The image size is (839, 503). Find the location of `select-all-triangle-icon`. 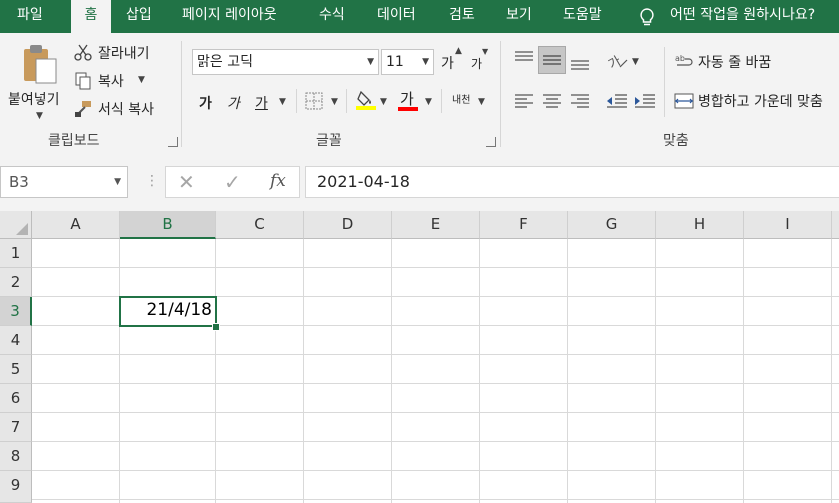

select-all-triangle-icon is located at coordinates (22, 229).